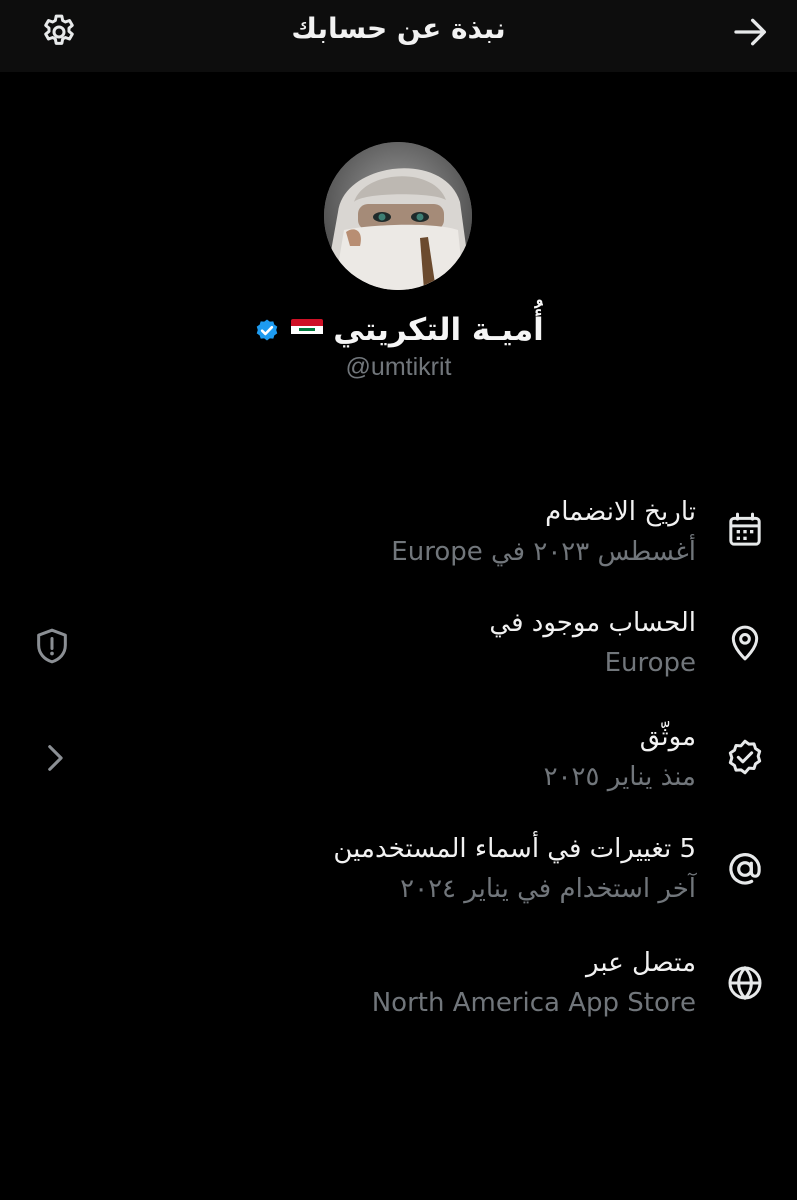  What do you see at coordinates (533, 1003) in the screenshot?
I see `connected-value: North America App Store` at bounding box center [533, 1003].